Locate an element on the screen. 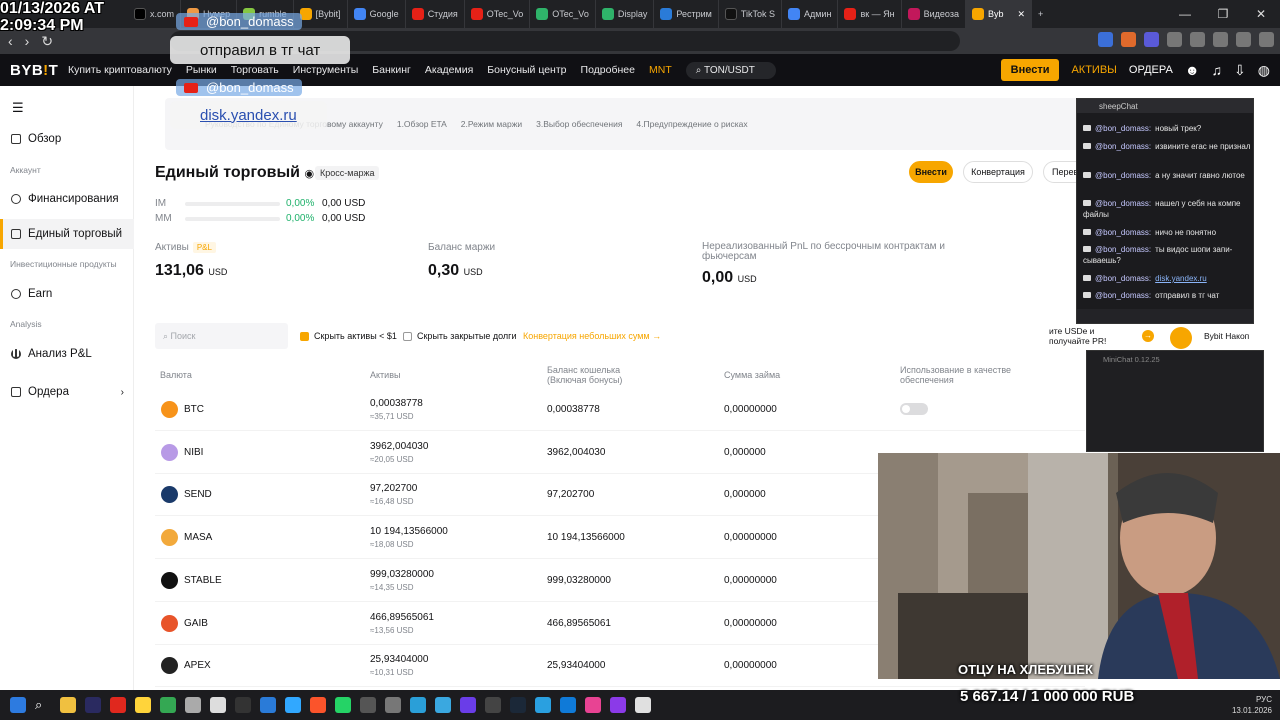  globe-icon: ◍ is located at coordinates (1264, 70).